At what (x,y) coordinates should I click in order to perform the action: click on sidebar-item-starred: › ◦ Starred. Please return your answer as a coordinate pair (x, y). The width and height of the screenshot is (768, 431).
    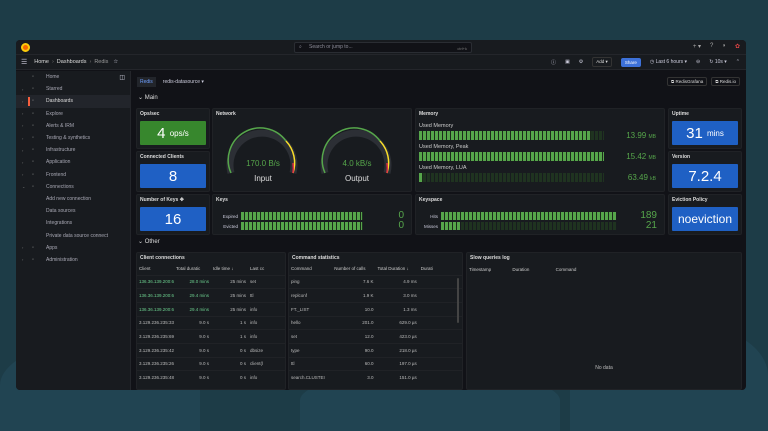
    Looking at the image, I should click on (73, 89).